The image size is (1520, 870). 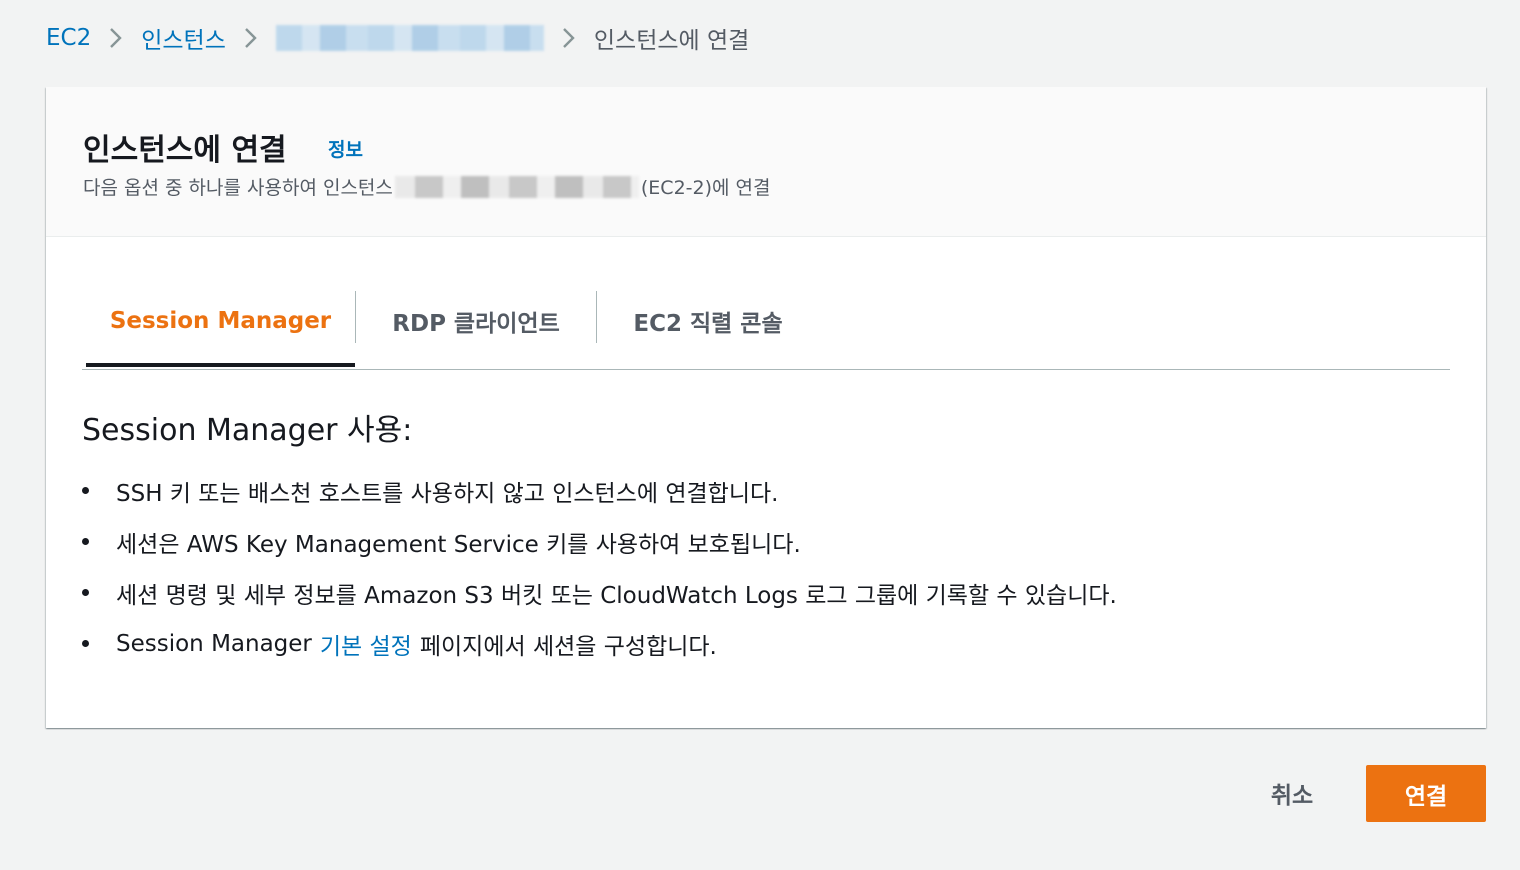 What do you see at coordinates (183, 38) in the screenshot?
I see `breadcrumb-instances-link: 인스턴스` at bounding box center [183, 38].